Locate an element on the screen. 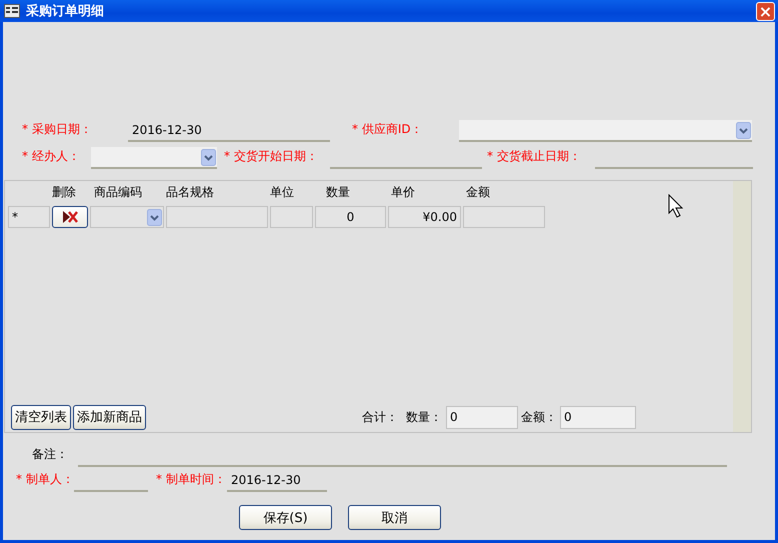 The height and width of the screenshot is (543, 778). row-marker-cell: * is located at coordinates (29, 217).